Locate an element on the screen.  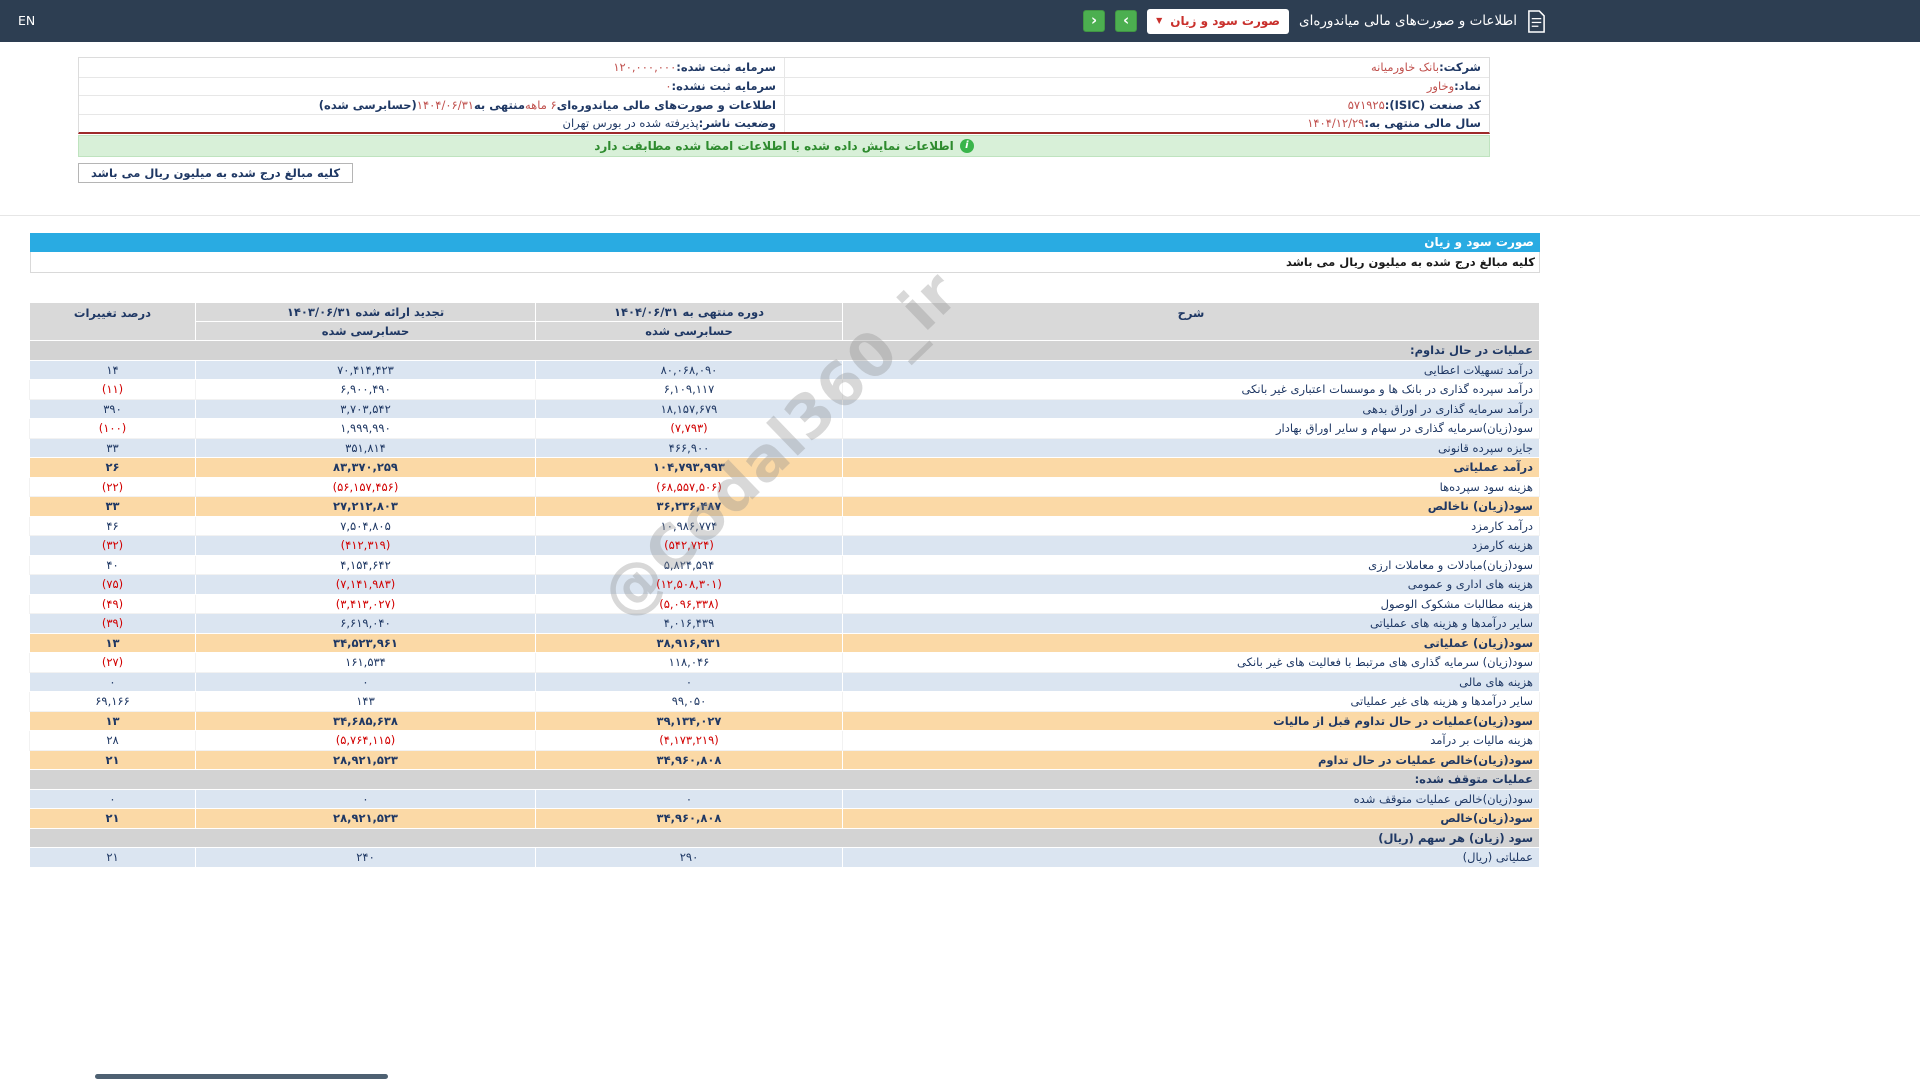
info-label: شرکت: is located at coordinates (1460, 67).